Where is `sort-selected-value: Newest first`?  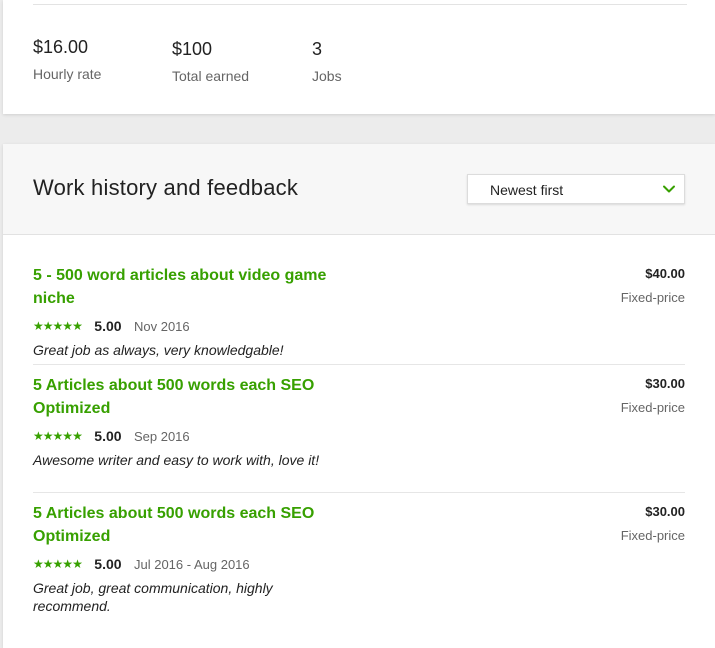 sort-selected-value: Newest first is located at coordinates (527, 190).